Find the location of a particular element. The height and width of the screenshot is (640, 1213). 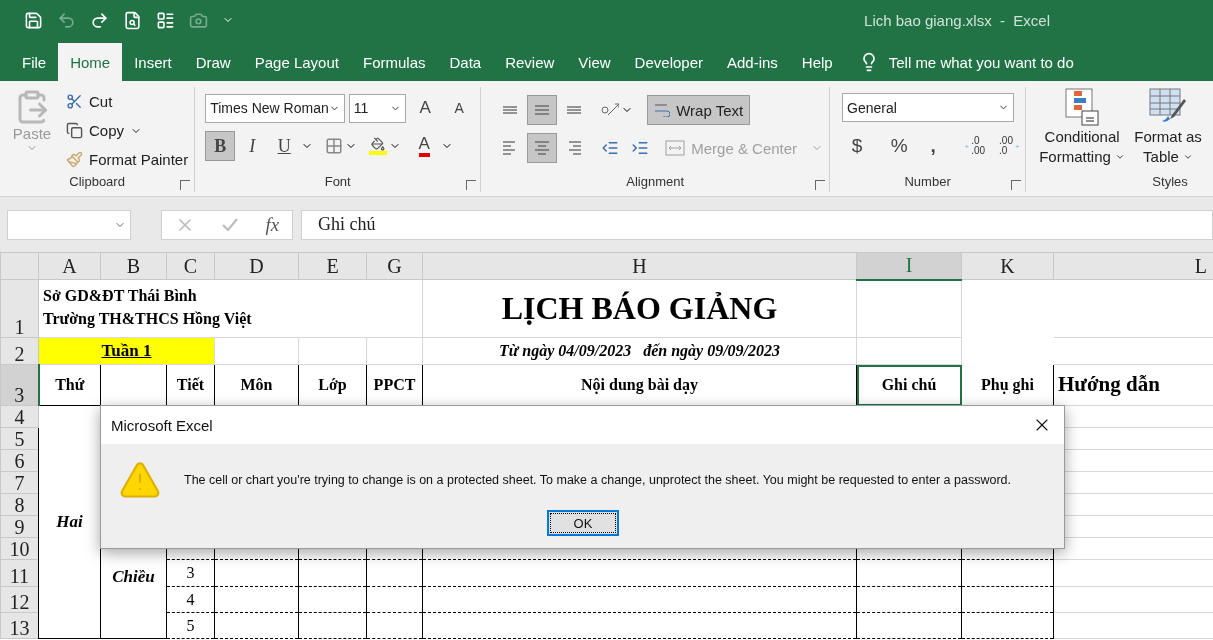

scissors-icon is located at coordinates (74, 101).